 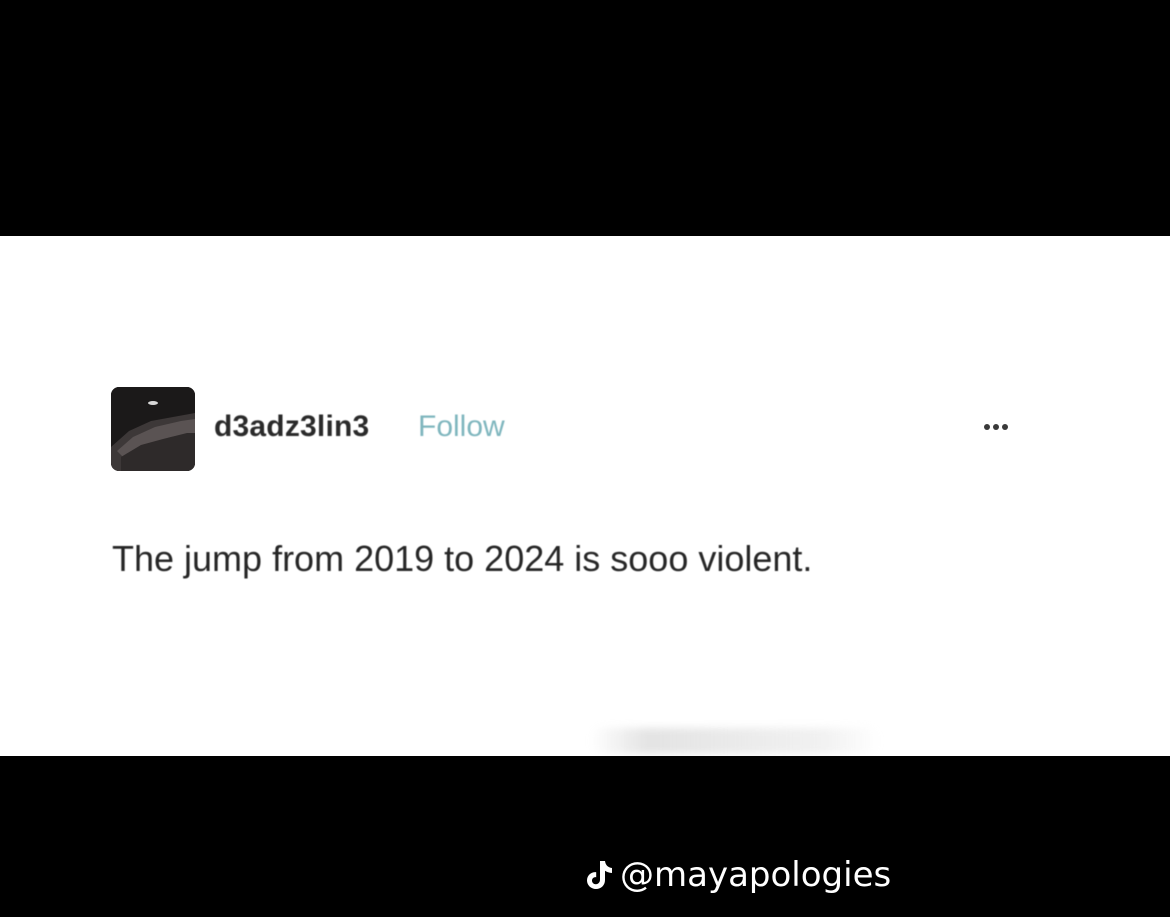 I want to click on blurred-watermark, so click(x=735, y=741).